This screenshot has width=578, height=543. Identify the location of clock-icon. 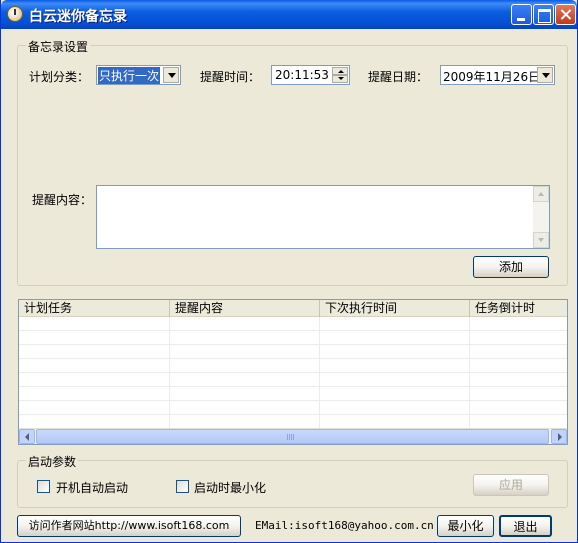
(15, 14).